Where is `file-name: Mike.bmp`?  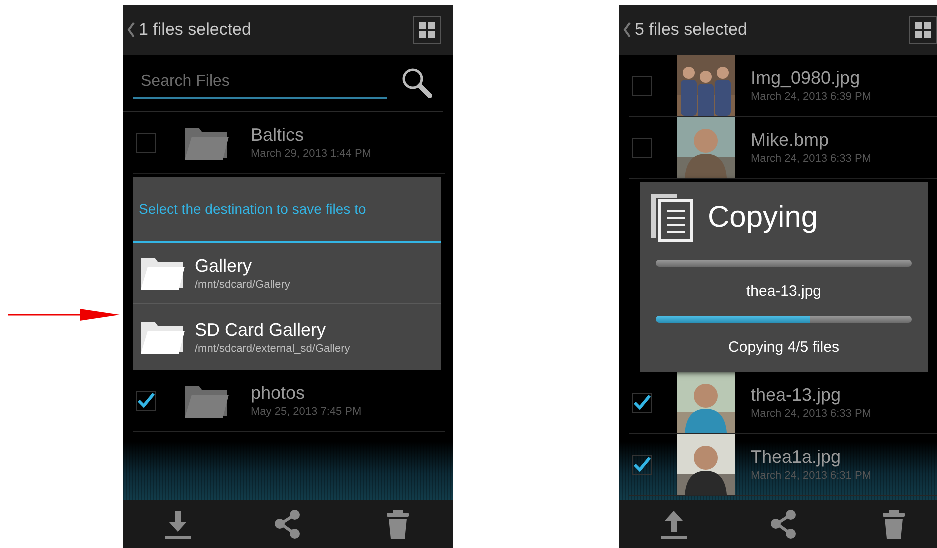 file-name: Mike.bmp is located at coordinates (790, 140).